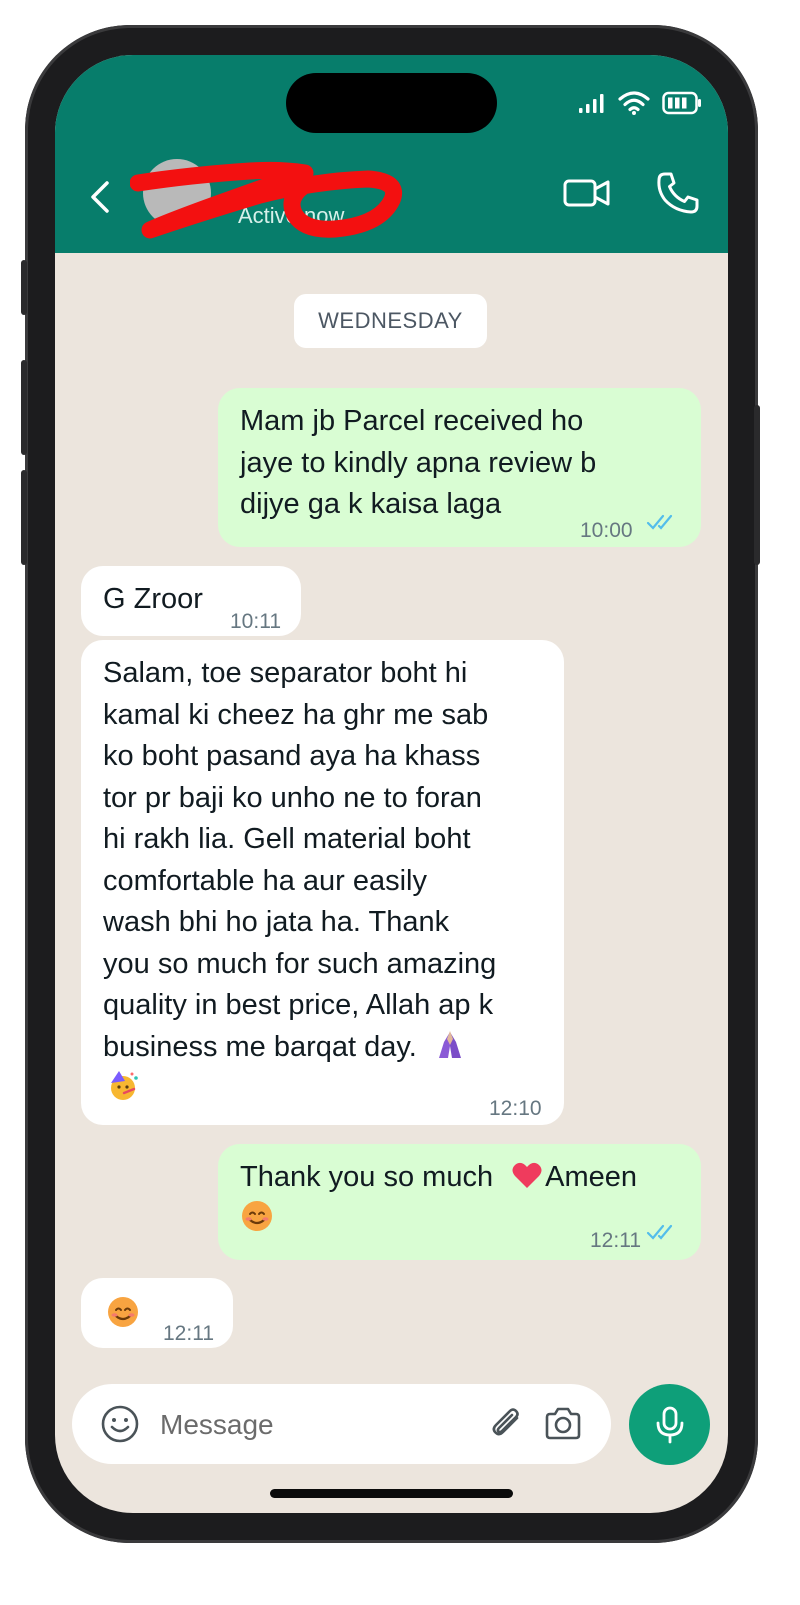 This screenshot has height=1605, width=800. I want to click on camera-button, so click(563, 1426).